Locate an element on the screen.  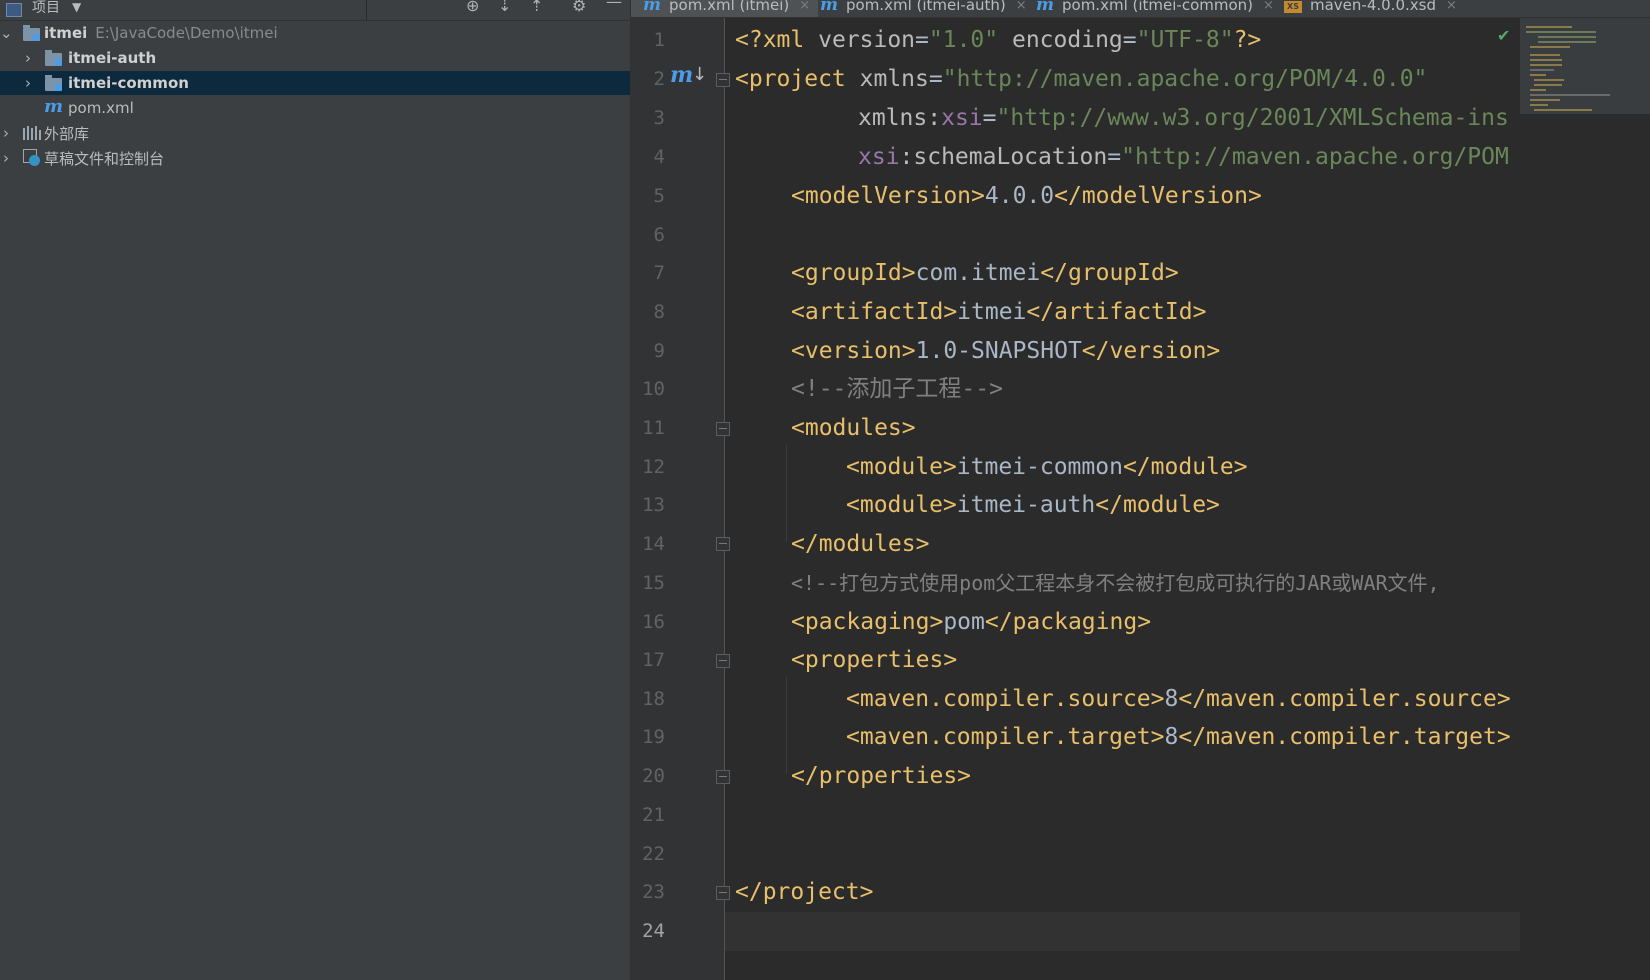
line-number: 11 is located at coordinates (653, 428).